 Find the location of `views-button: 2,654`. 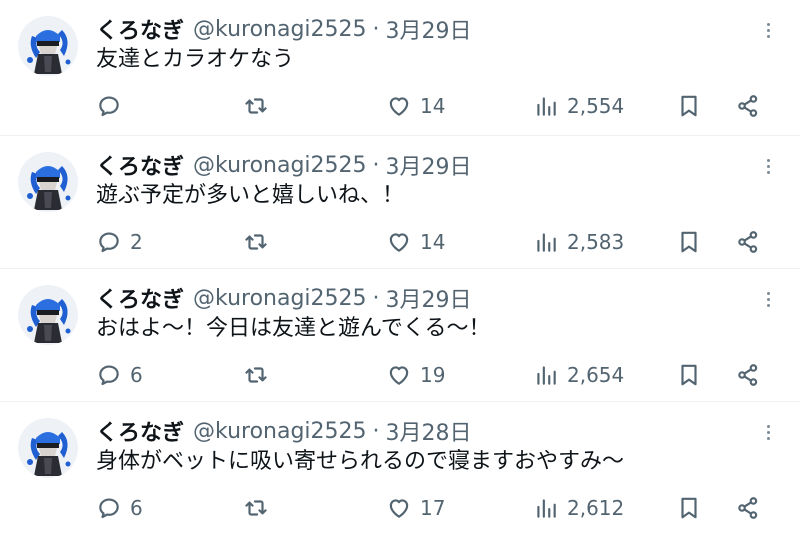

views-button: 2,654 is located at coordinates (578, 375).